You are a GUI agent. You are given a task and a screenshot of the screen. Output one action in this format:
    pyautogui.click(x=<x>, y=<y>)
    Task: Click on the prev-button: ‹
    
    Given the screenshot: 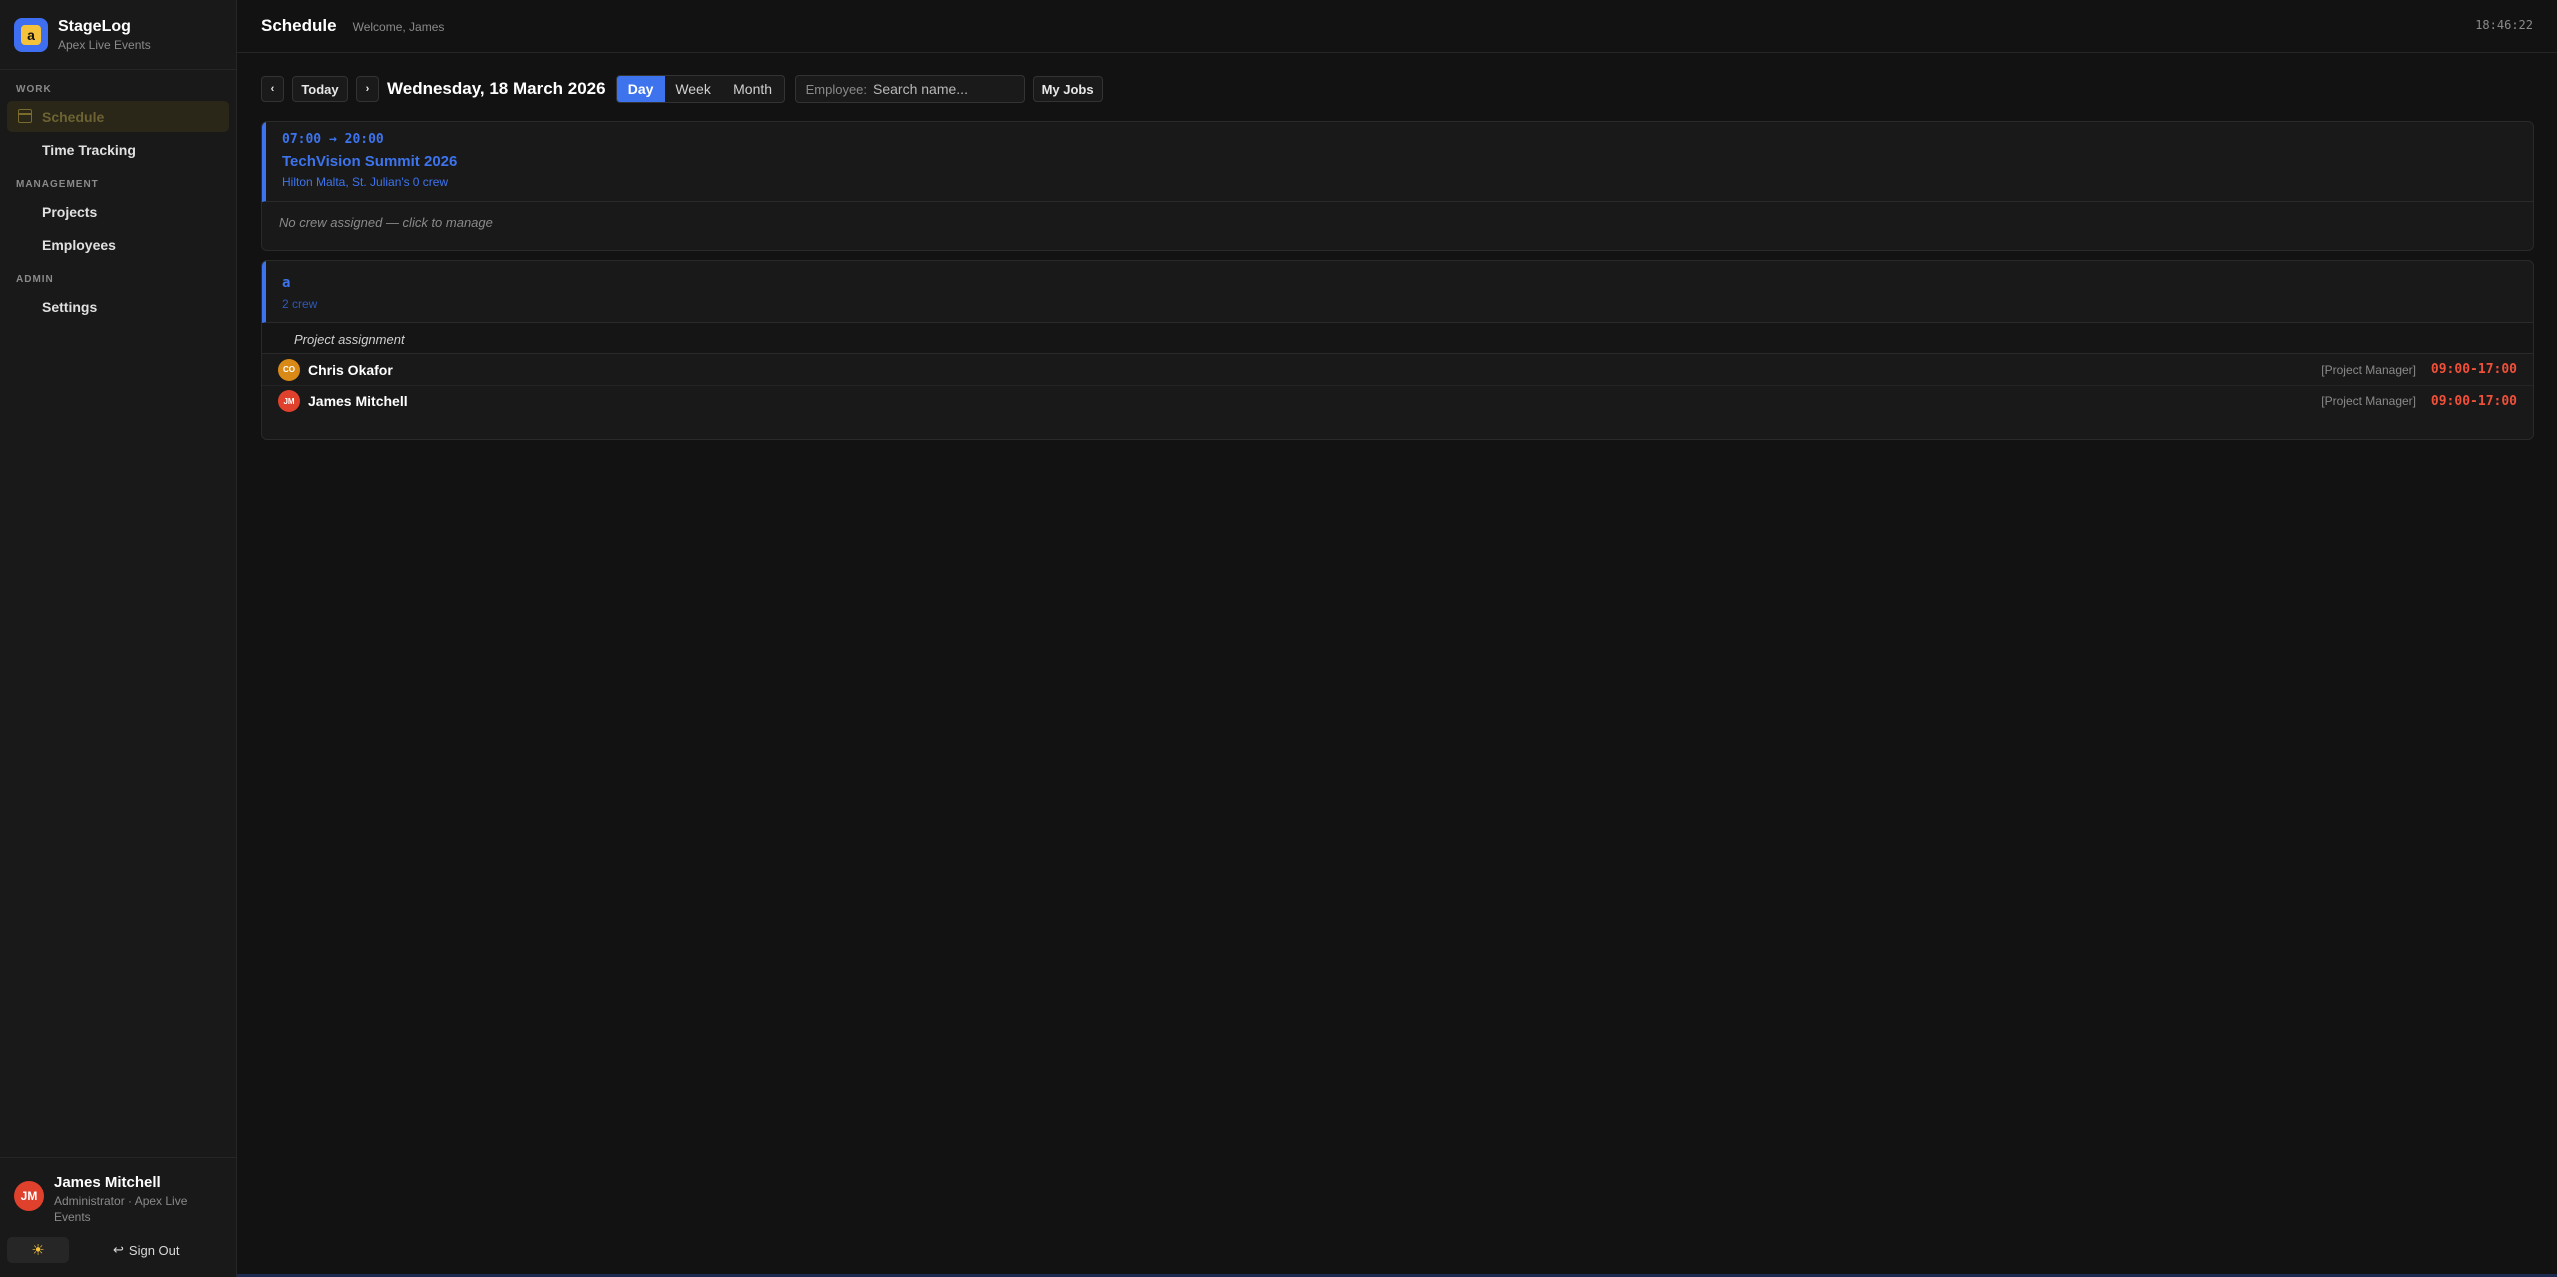 What is the action you would take?
    pyautogui.click(x=272, y=89)
    